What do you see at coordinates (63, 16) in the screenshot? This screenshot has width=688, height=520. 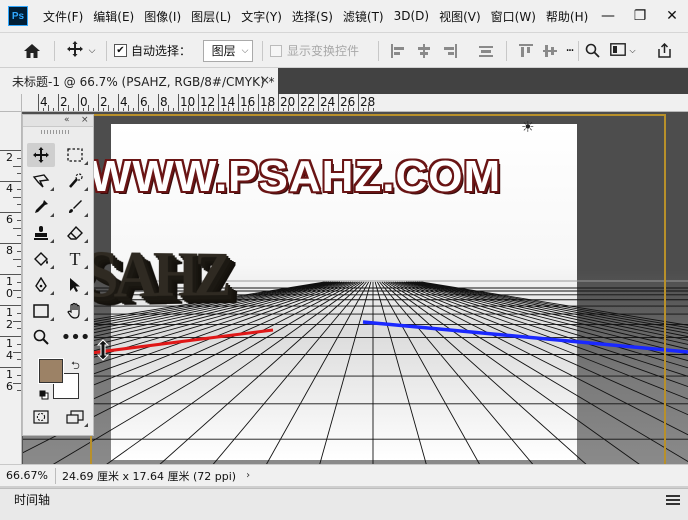 I see `menu-file: 文件(F)` at bounding box center [63, 16].